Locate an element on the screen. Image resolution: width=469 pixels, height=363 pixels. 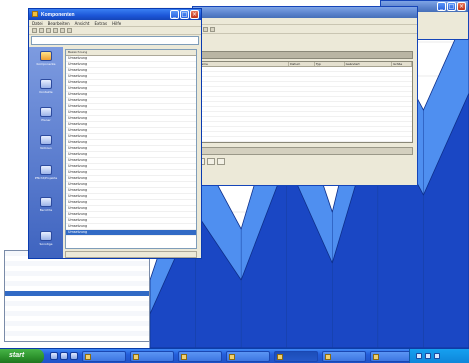
sidebar-item: Planer is located at coordinates (46, 114).